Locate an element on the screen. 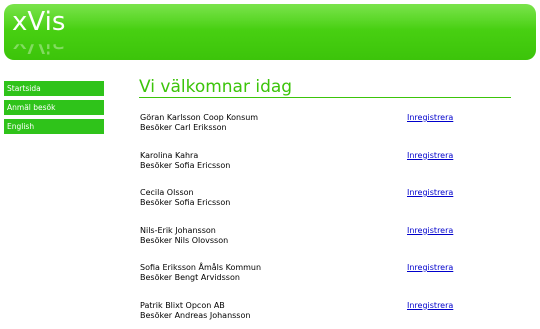  logo: xVis xVis is located at coordinates (47, 32).